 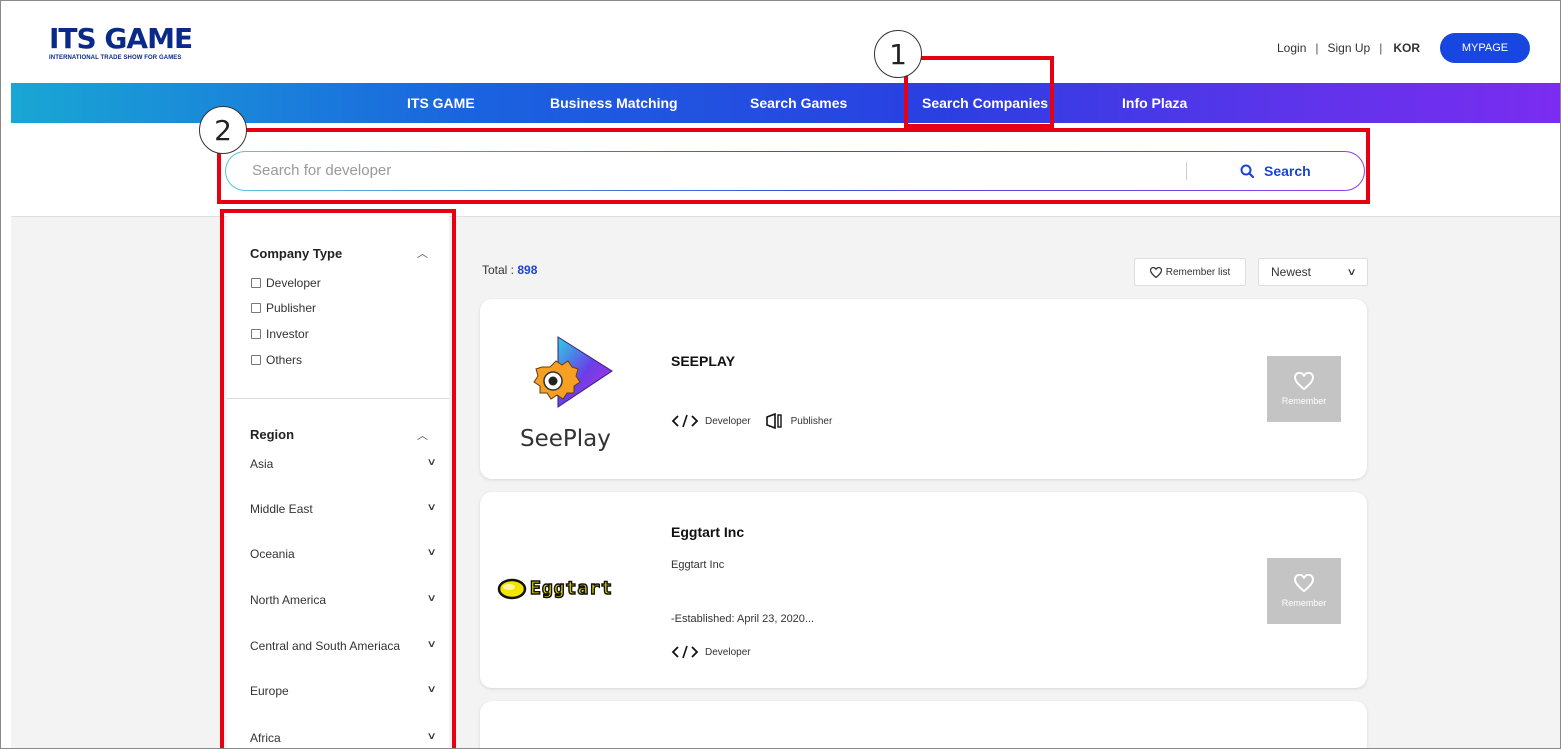 I want to click on company-tags: Developer, so click(x=718, y=652).